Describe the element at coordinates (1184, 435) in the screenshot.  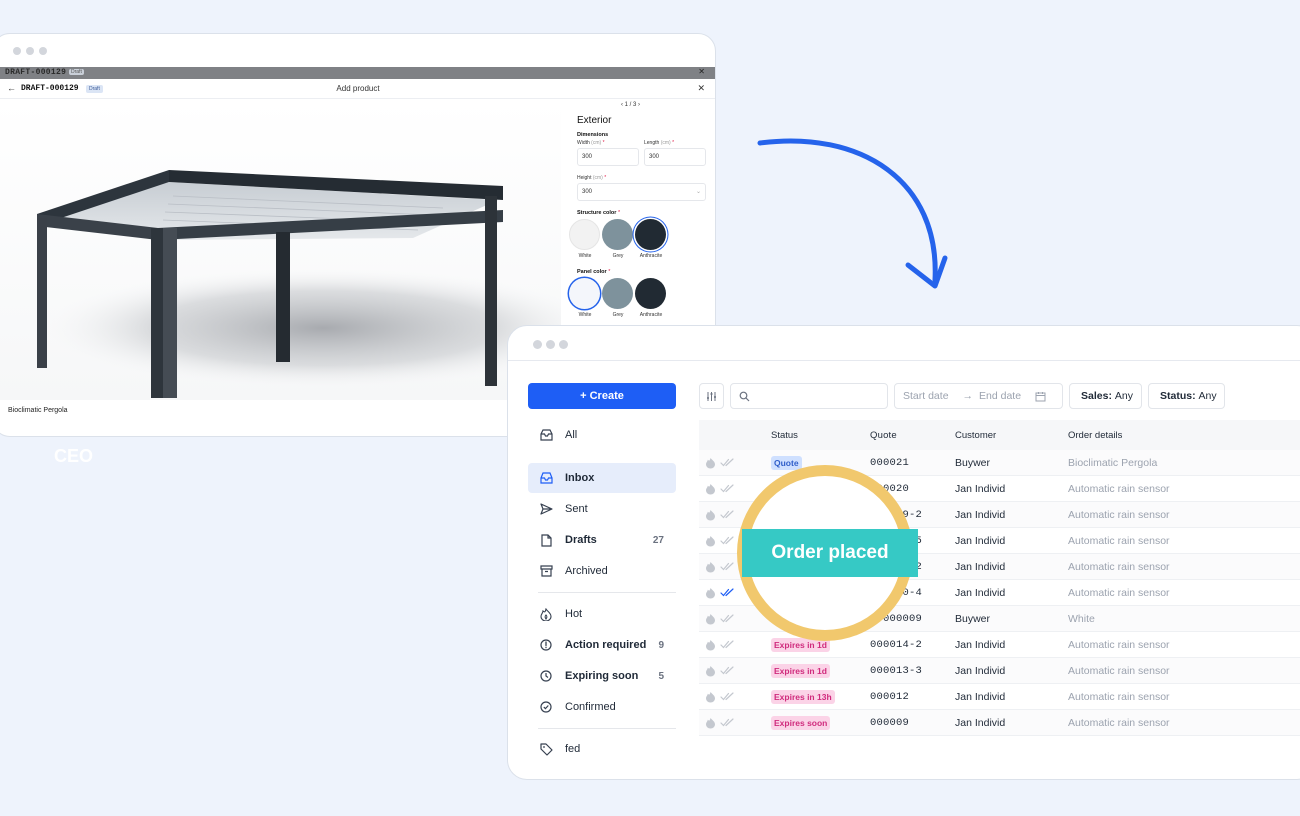
I see `column-header-order-details: Order details` at that location.